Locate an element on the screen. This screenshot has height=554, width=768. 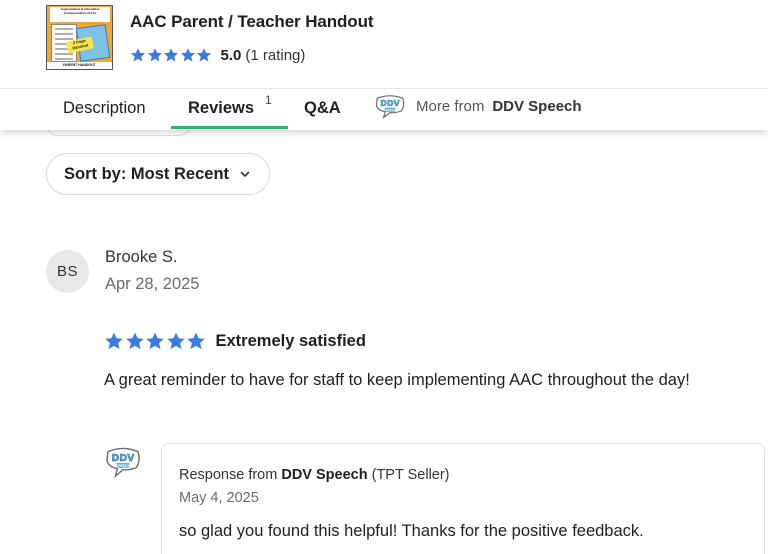
response-seller-role: (TPT Seller) is located at coordinates (410, 475).